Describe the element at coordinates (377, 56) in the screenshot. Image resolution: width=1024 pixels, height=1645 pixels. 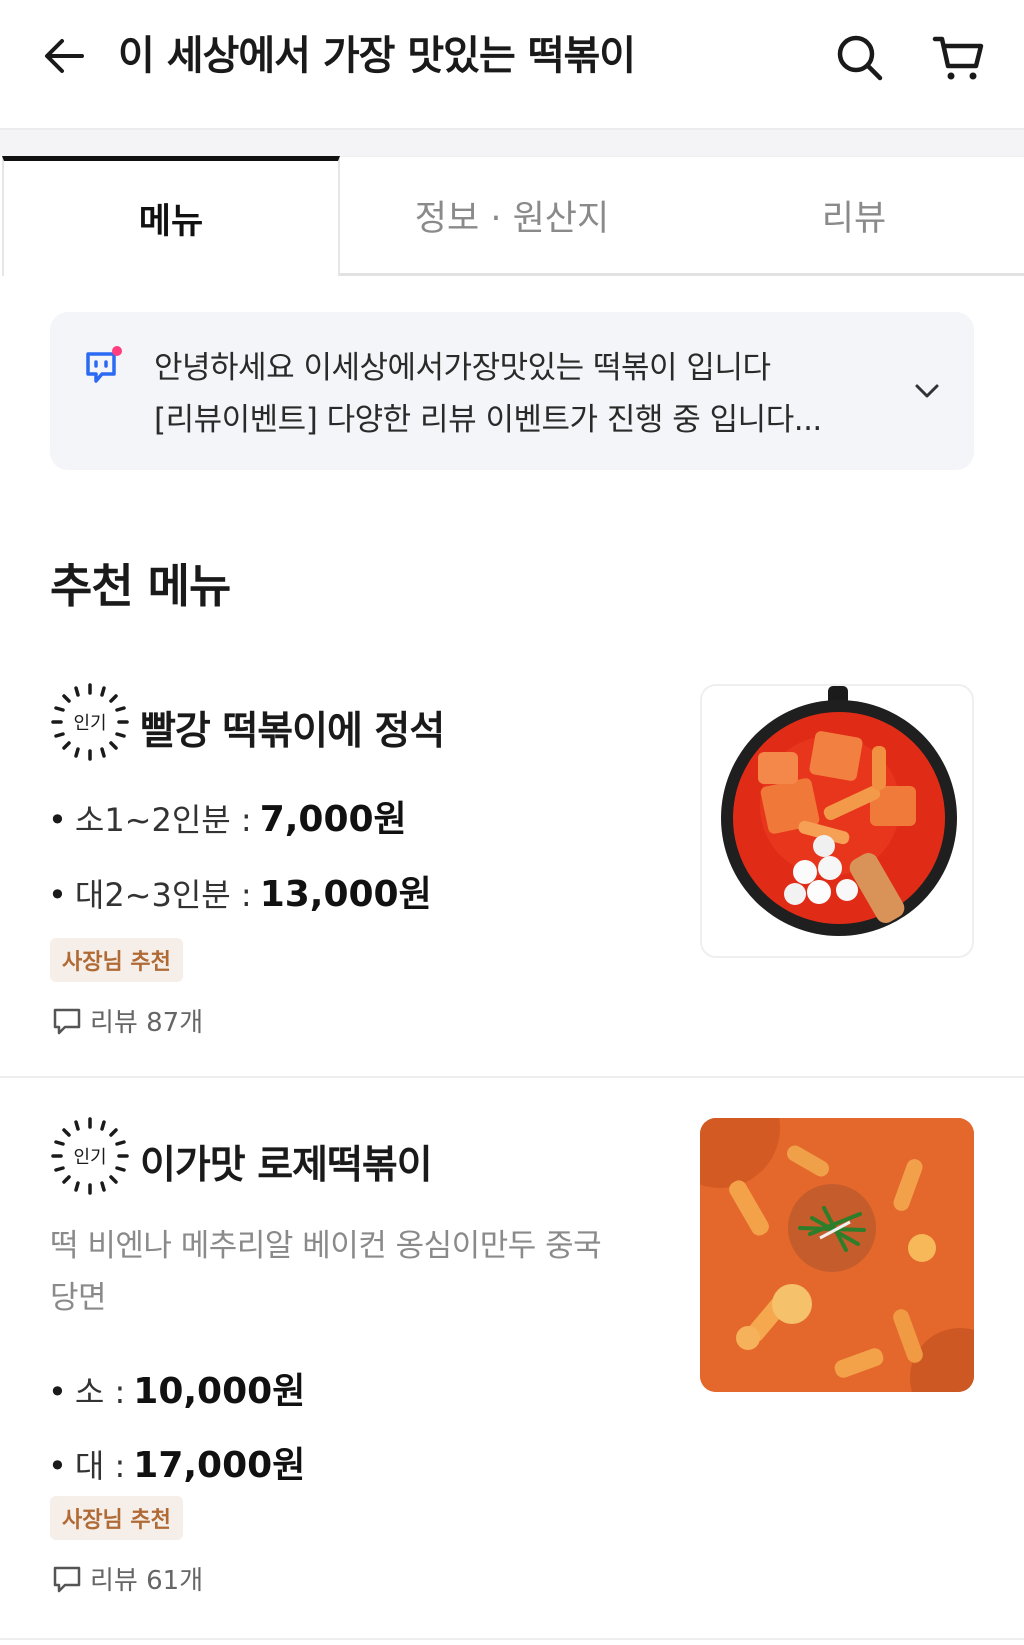
I see `store-title: 이 세상에서 가장 맛있는 떡볶이` at that location.